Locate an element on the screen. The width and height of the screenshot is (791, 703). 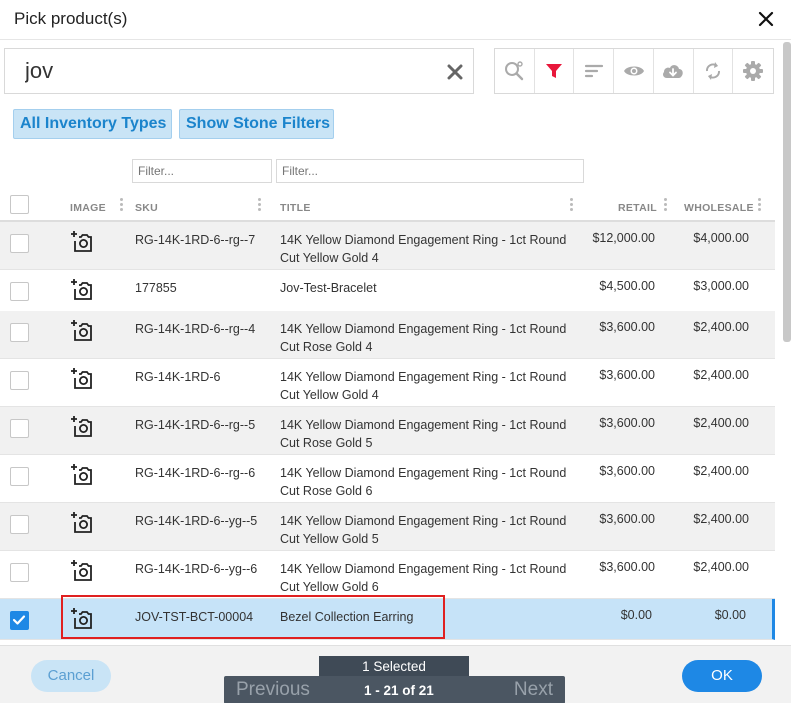
download-button is located at coordinates (674, 71).